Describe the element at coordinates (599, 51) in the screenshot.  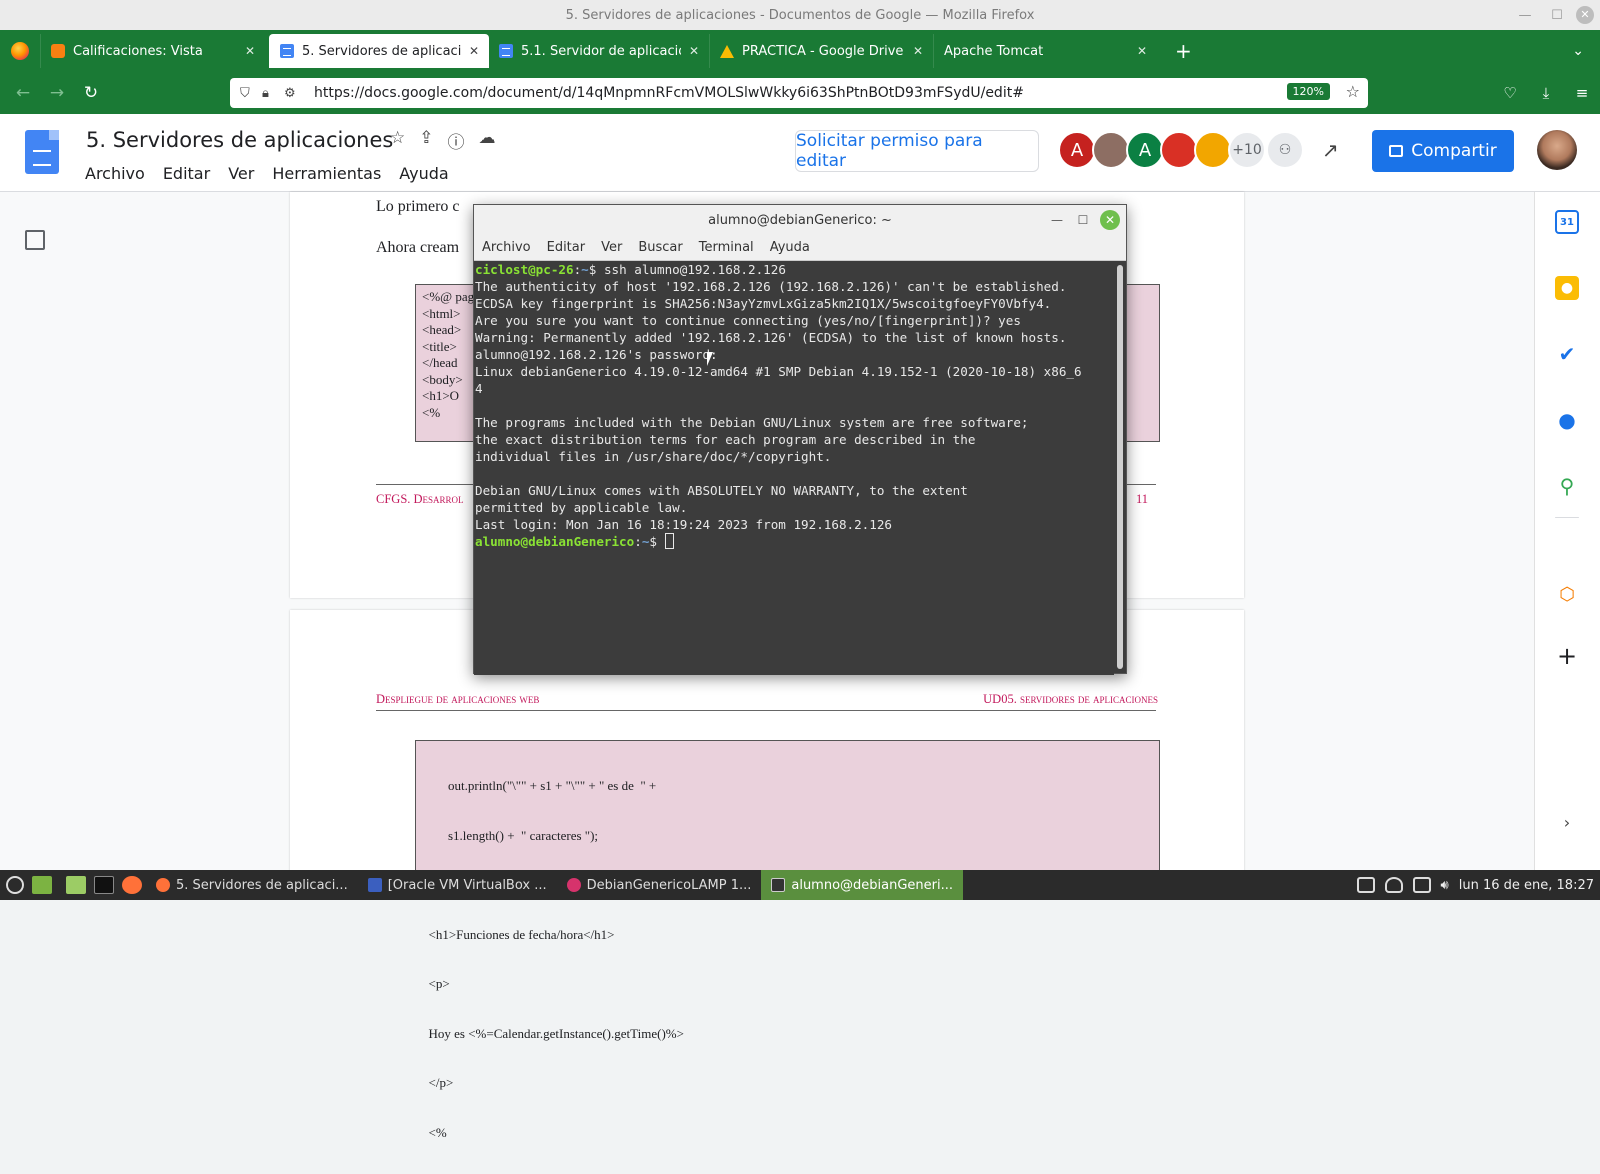
I see `tab-servidor-51: 5.1. Servidor de aplicaciones ✕` at that location.